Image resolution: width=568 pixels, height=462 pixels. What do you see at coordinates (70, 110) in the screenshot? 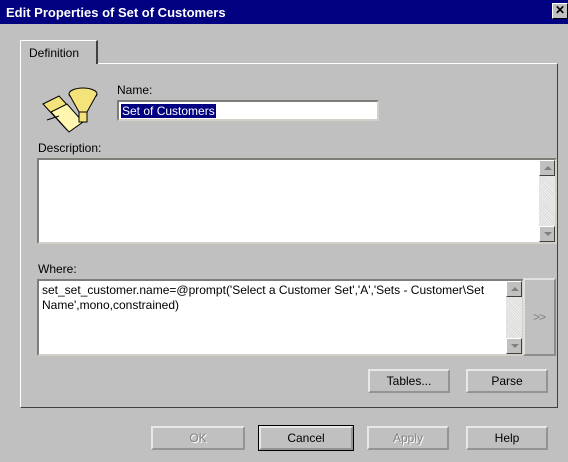
I see `set-customers-icon` at bounding box center [70, 110].